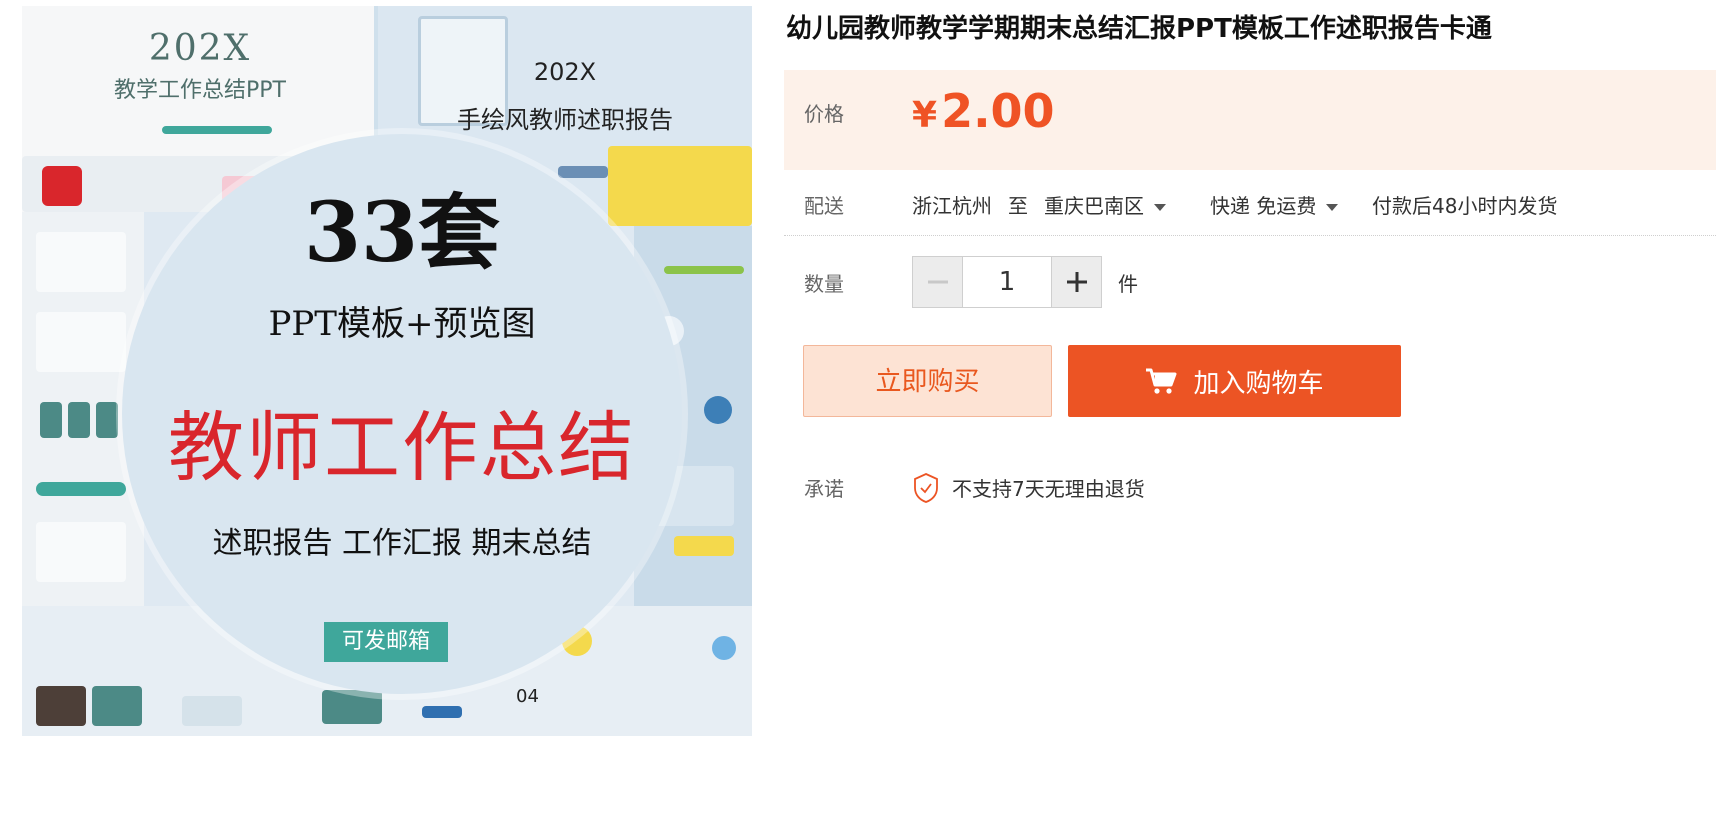  What do you see at coordinates (927, 381) in the screenshot?
I see `buy-now-button: 立即购买` at bounding box center [927, 381].